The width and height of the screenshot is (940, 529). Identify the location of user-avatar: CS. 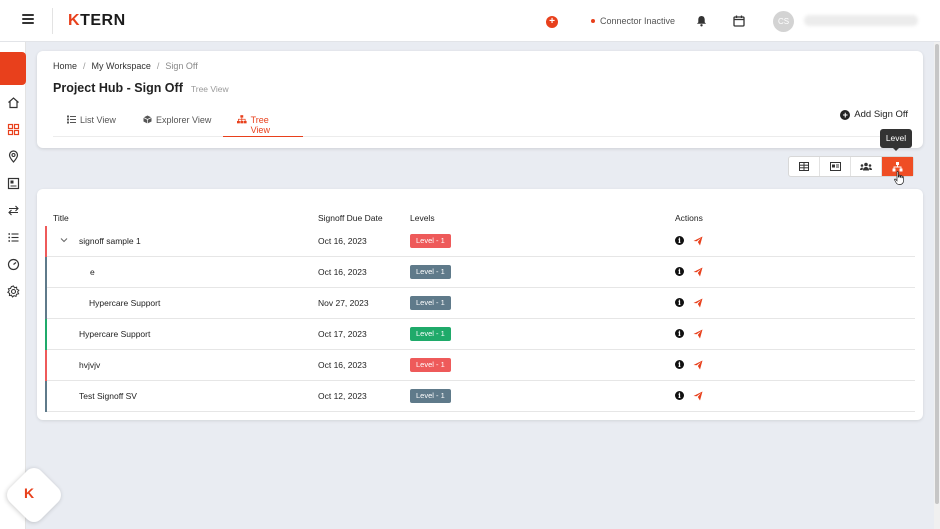
(783, 21).